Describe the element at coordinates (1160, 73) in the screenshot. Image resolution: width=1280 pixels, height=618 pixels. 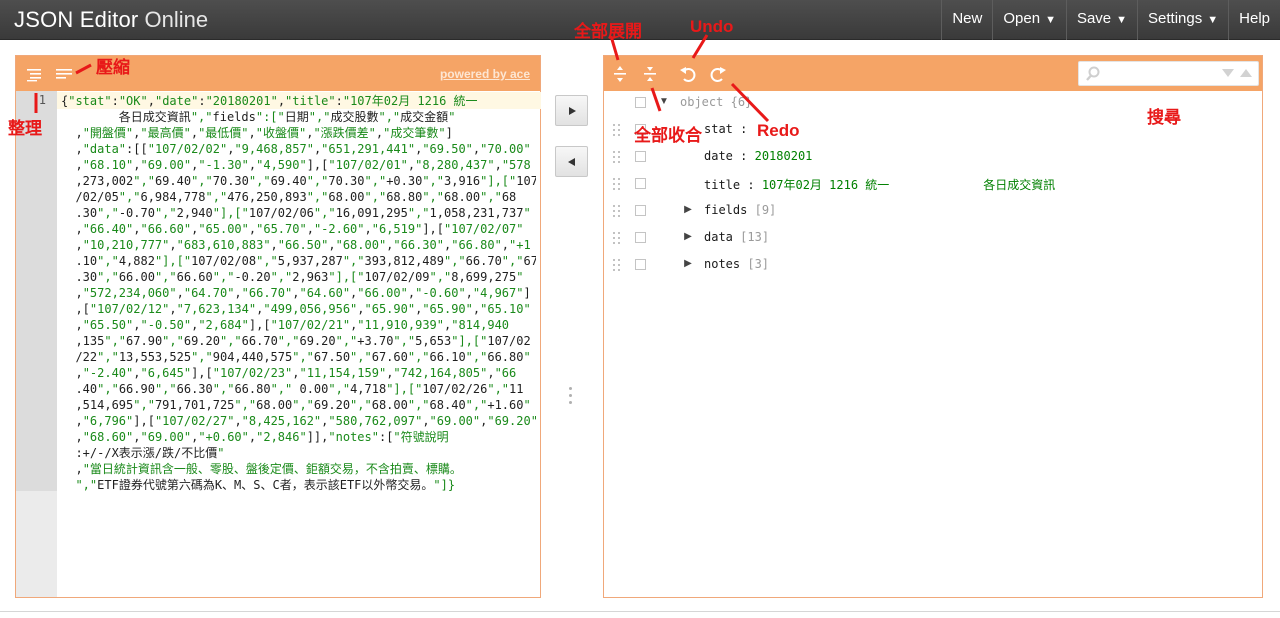
I see `search-input` at that location.